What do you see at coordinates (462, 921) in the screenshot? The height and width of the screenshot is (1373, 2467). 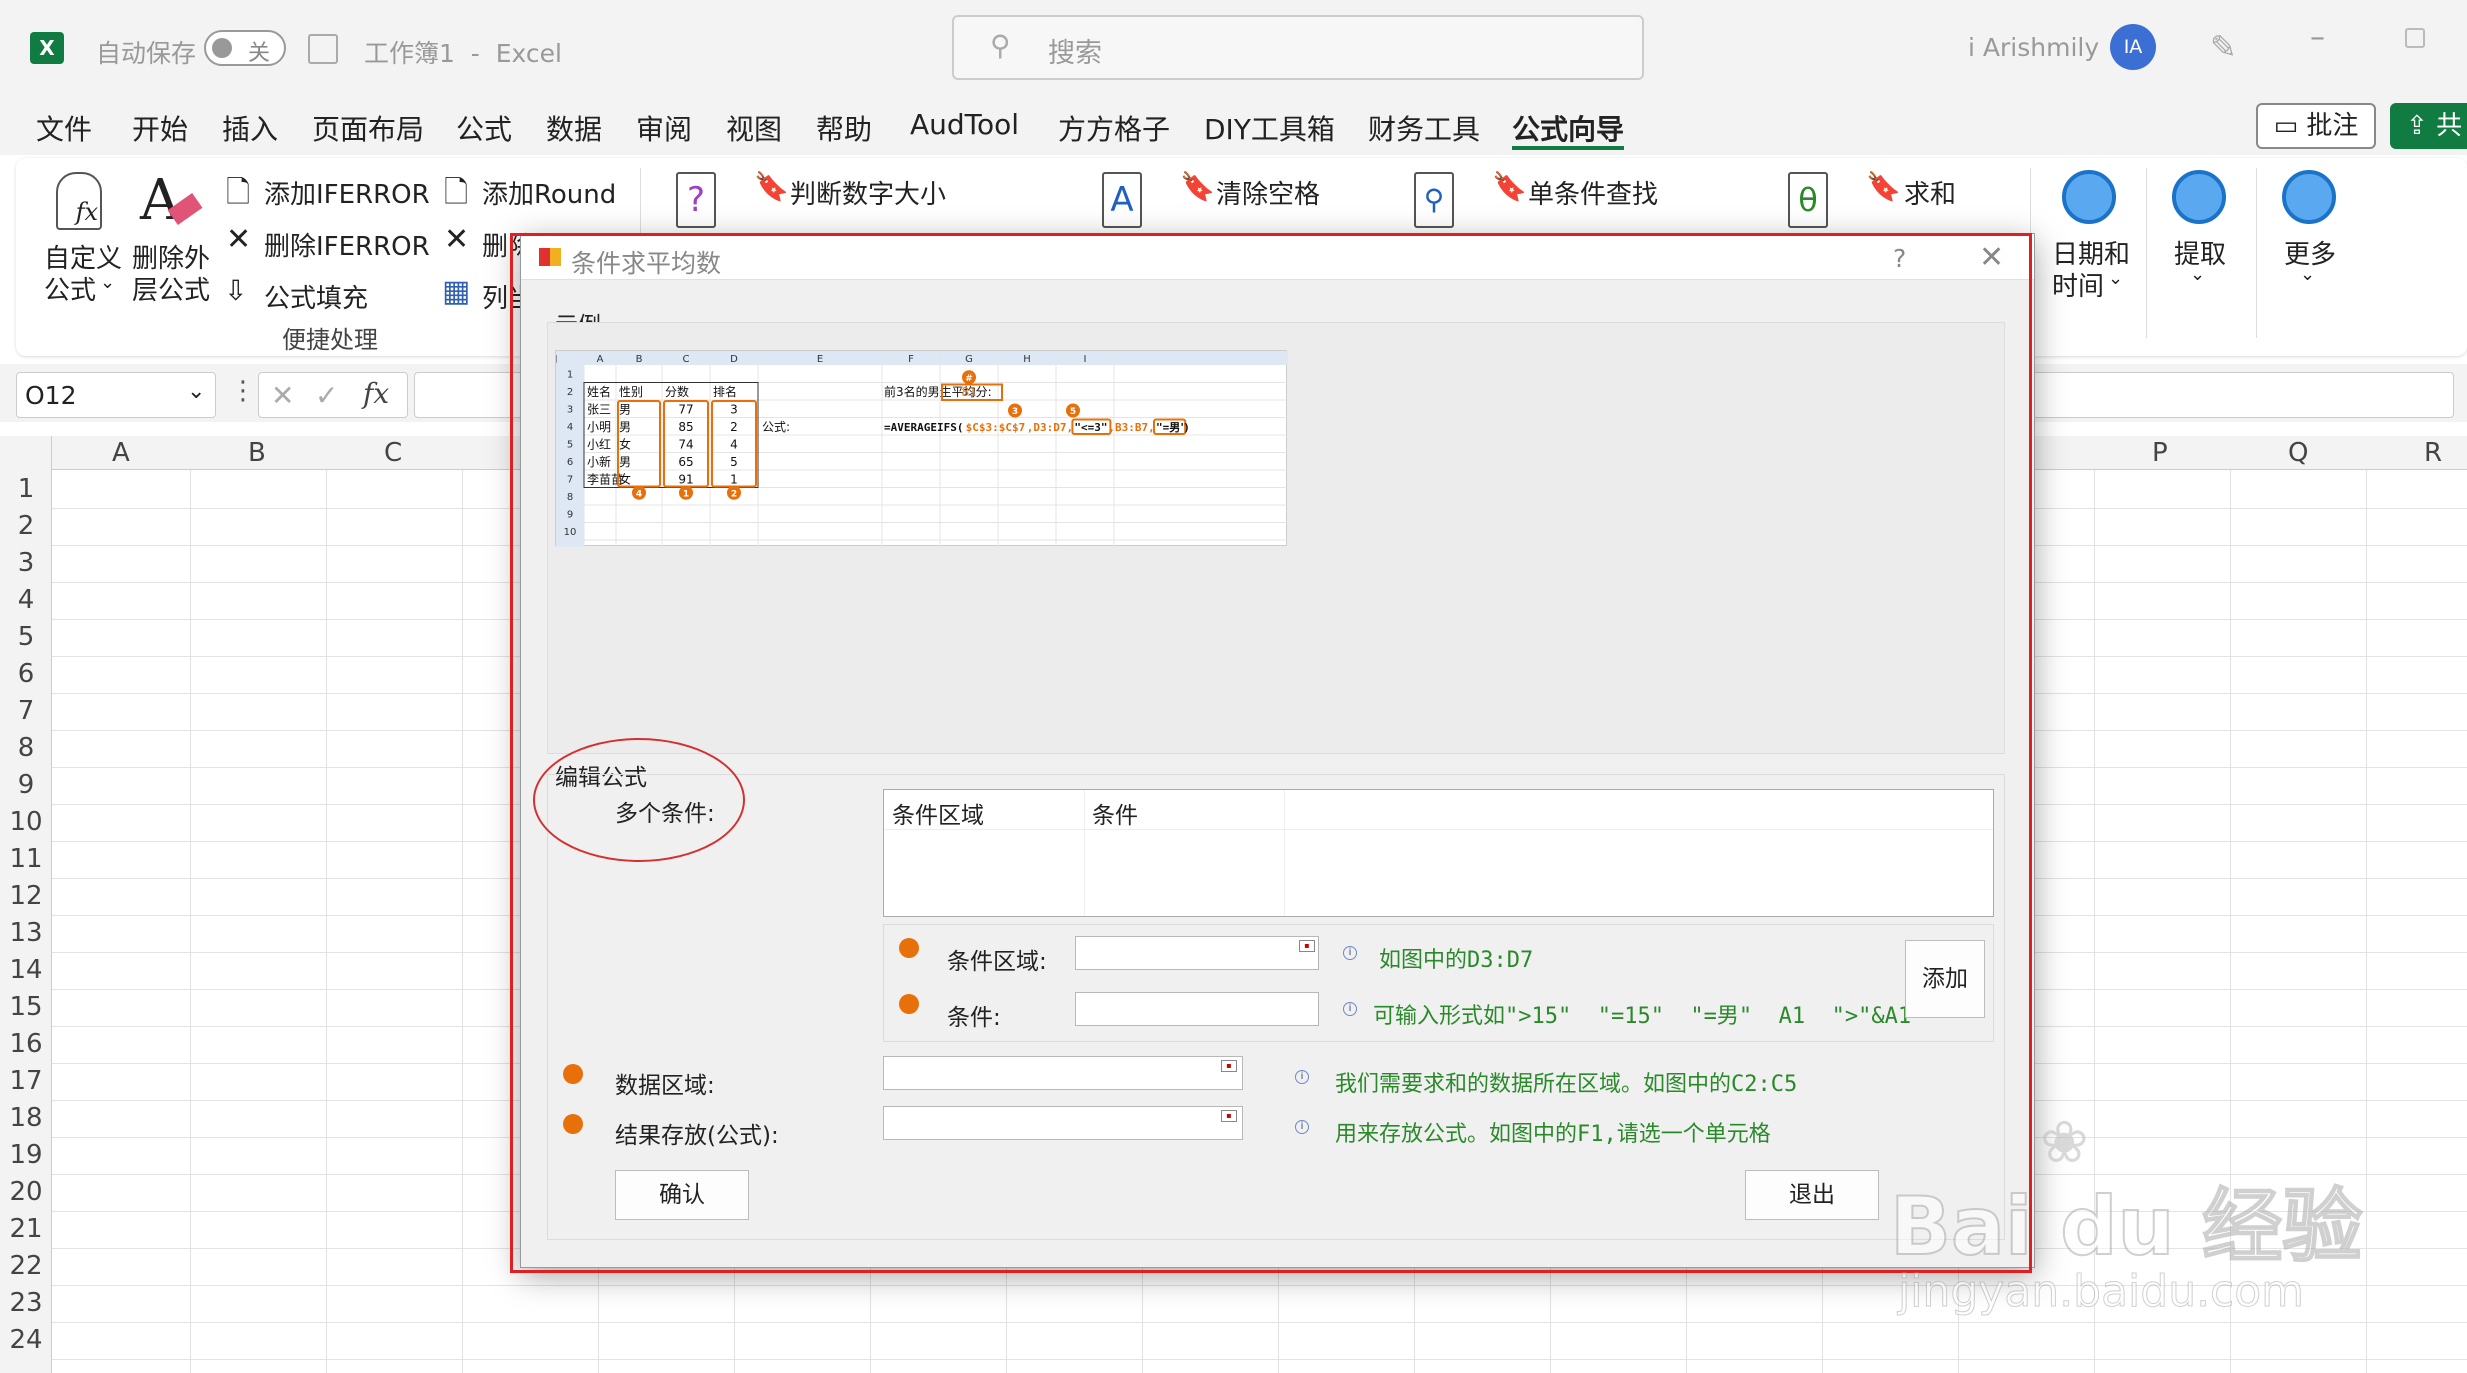 I see `column-gridline` at bounding box center [462, 921].